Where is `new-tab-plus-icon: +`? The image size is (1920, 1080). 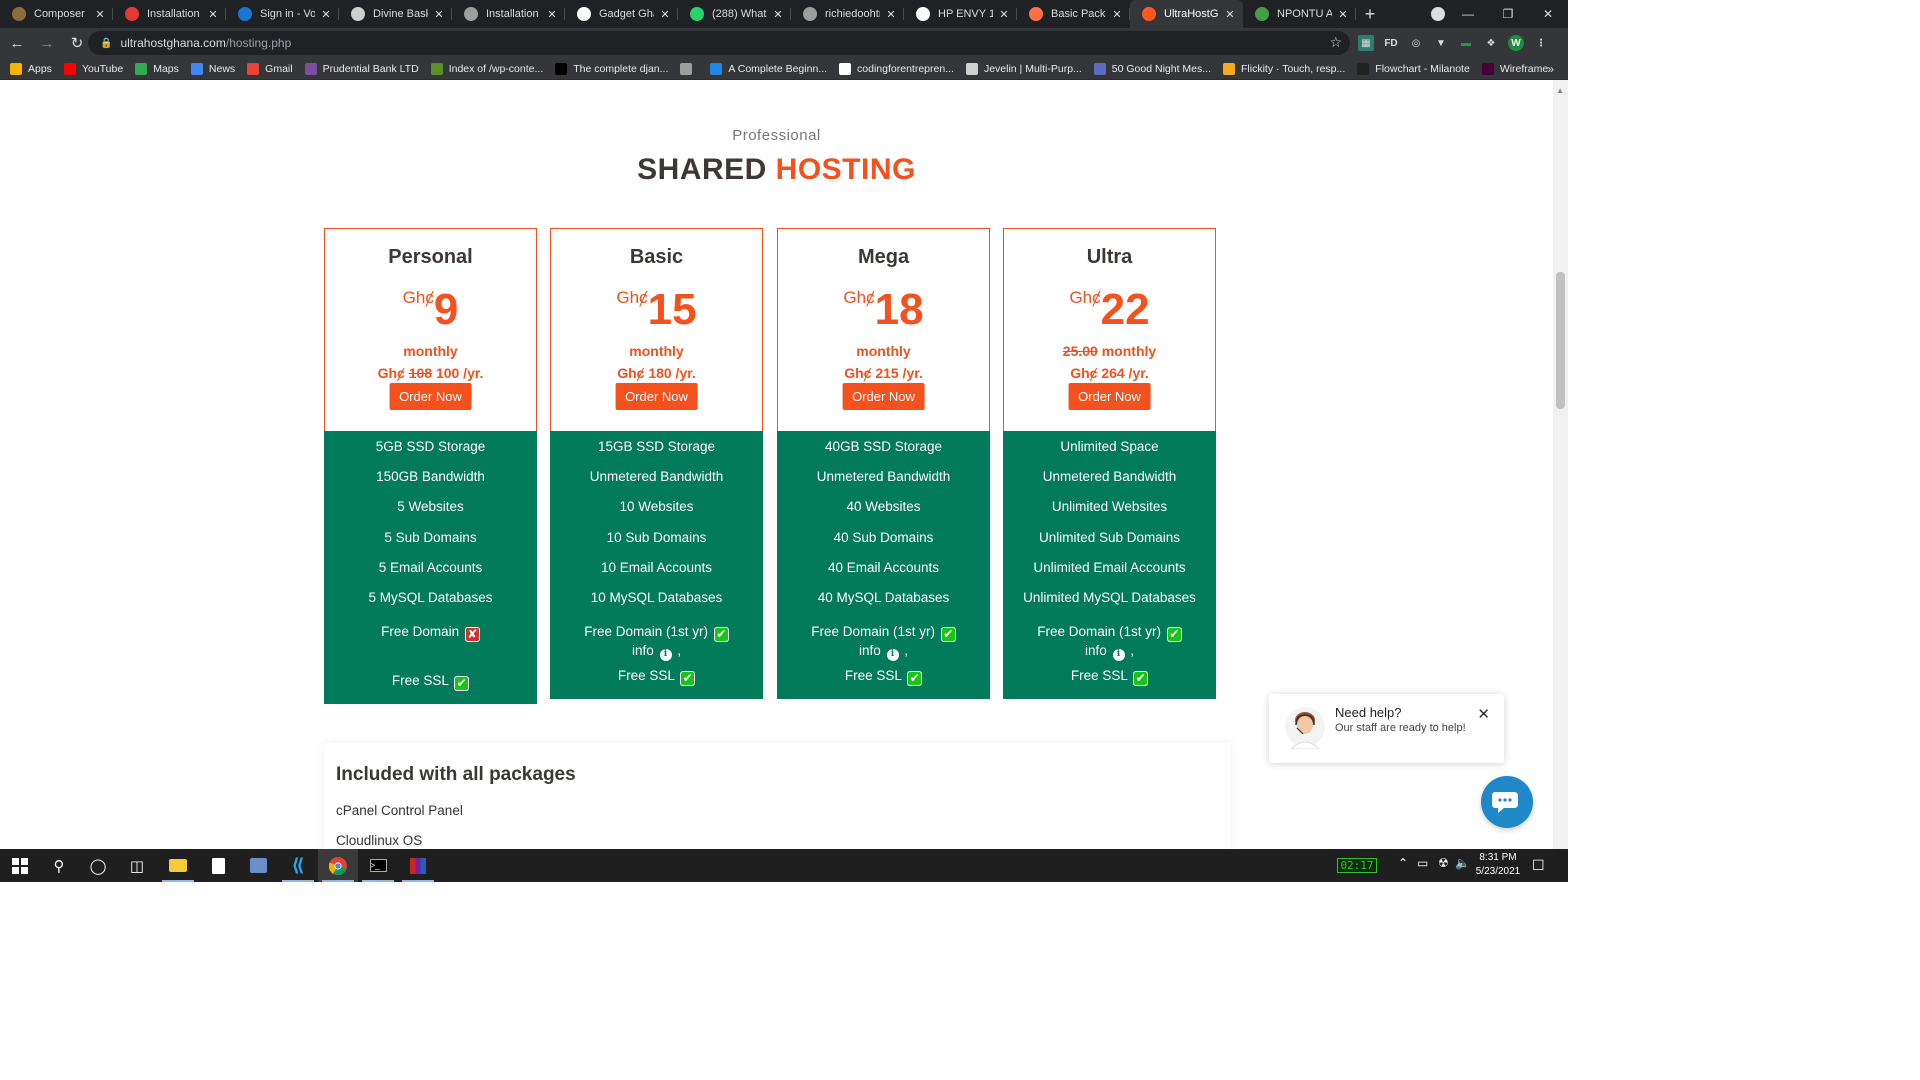 new-tab-plus-icon: + is located at coordinates (1370, 14).